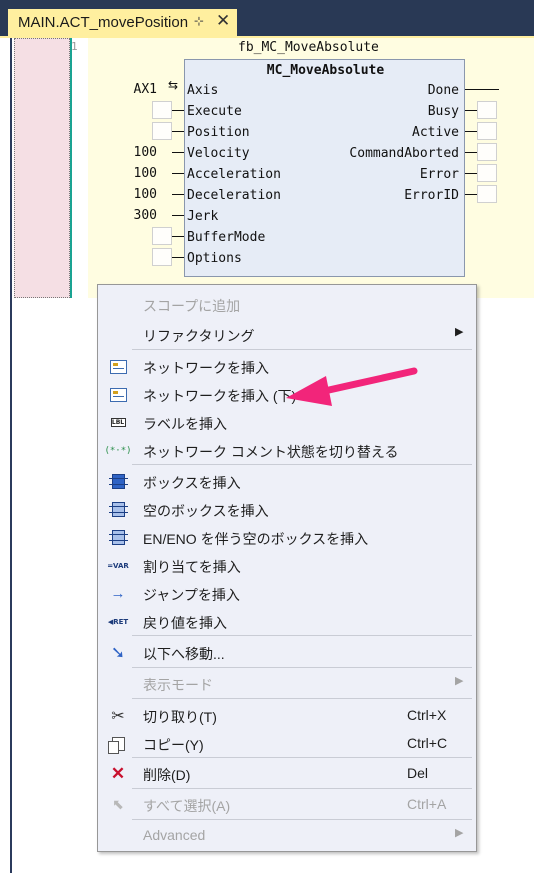 This screenshot has height=873, width=534. Describe the element at coordinates (308, 47) in the screenshot. I see `fb-instance-name: fb_MC_MoveAbsolute` at that location.